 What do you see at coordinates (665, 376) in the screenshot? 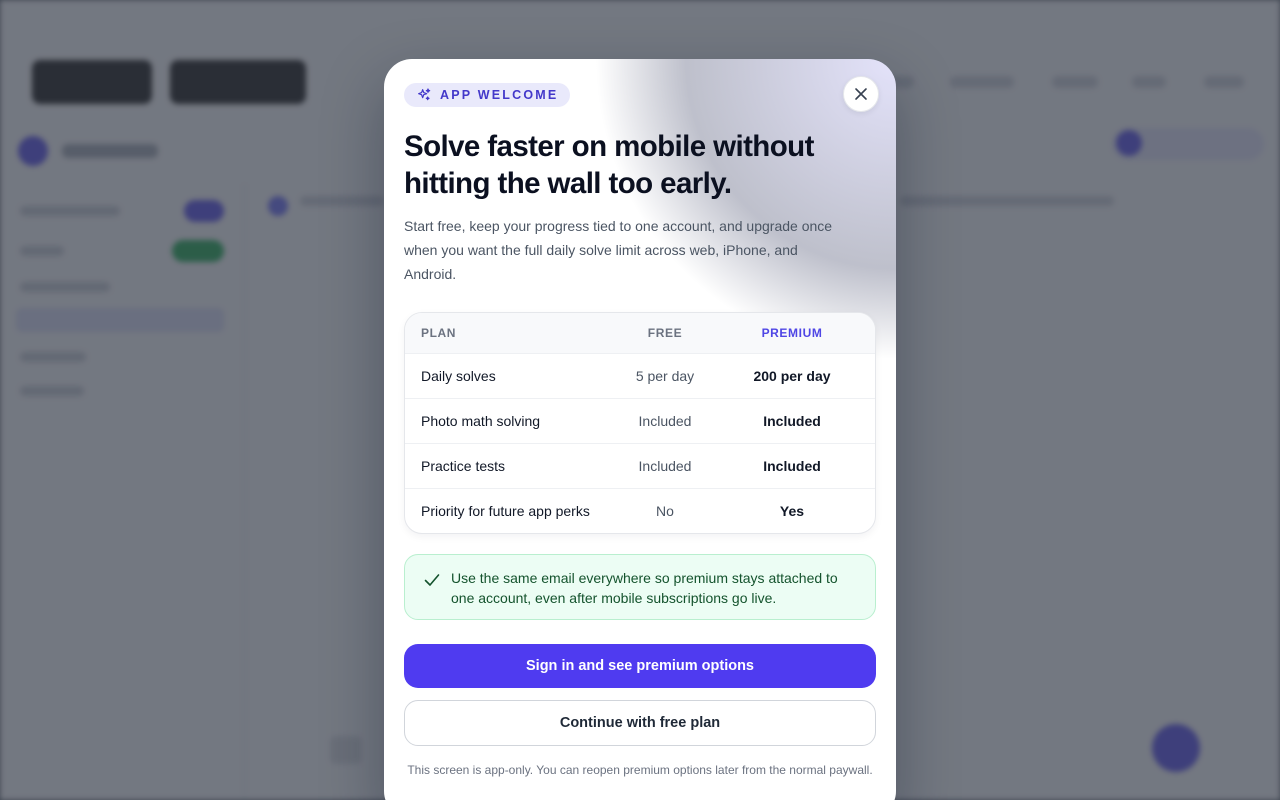
I see `free-value: 5 per day` at bounding box center [665, 376].